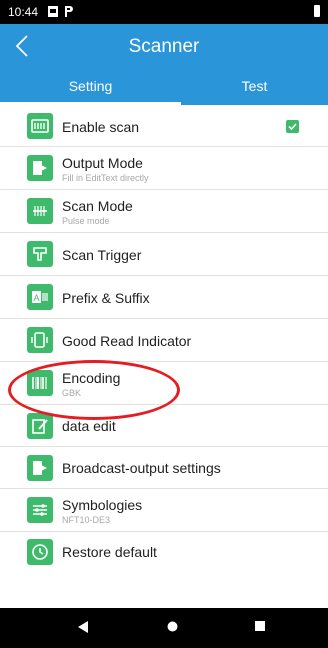  I want to click on setting-good-read-indicator: Good Read Indicator, so click(164, 340).